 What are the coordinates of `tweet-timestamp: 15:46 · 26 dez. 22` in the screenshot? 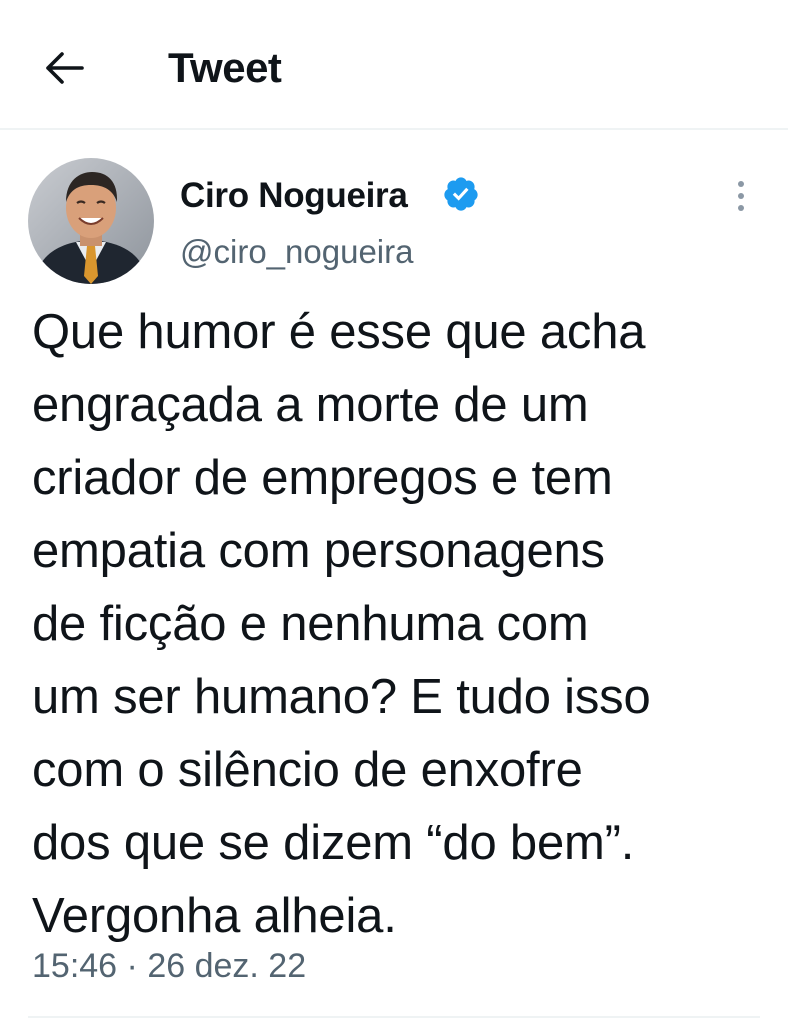 It's located at (169, 966).